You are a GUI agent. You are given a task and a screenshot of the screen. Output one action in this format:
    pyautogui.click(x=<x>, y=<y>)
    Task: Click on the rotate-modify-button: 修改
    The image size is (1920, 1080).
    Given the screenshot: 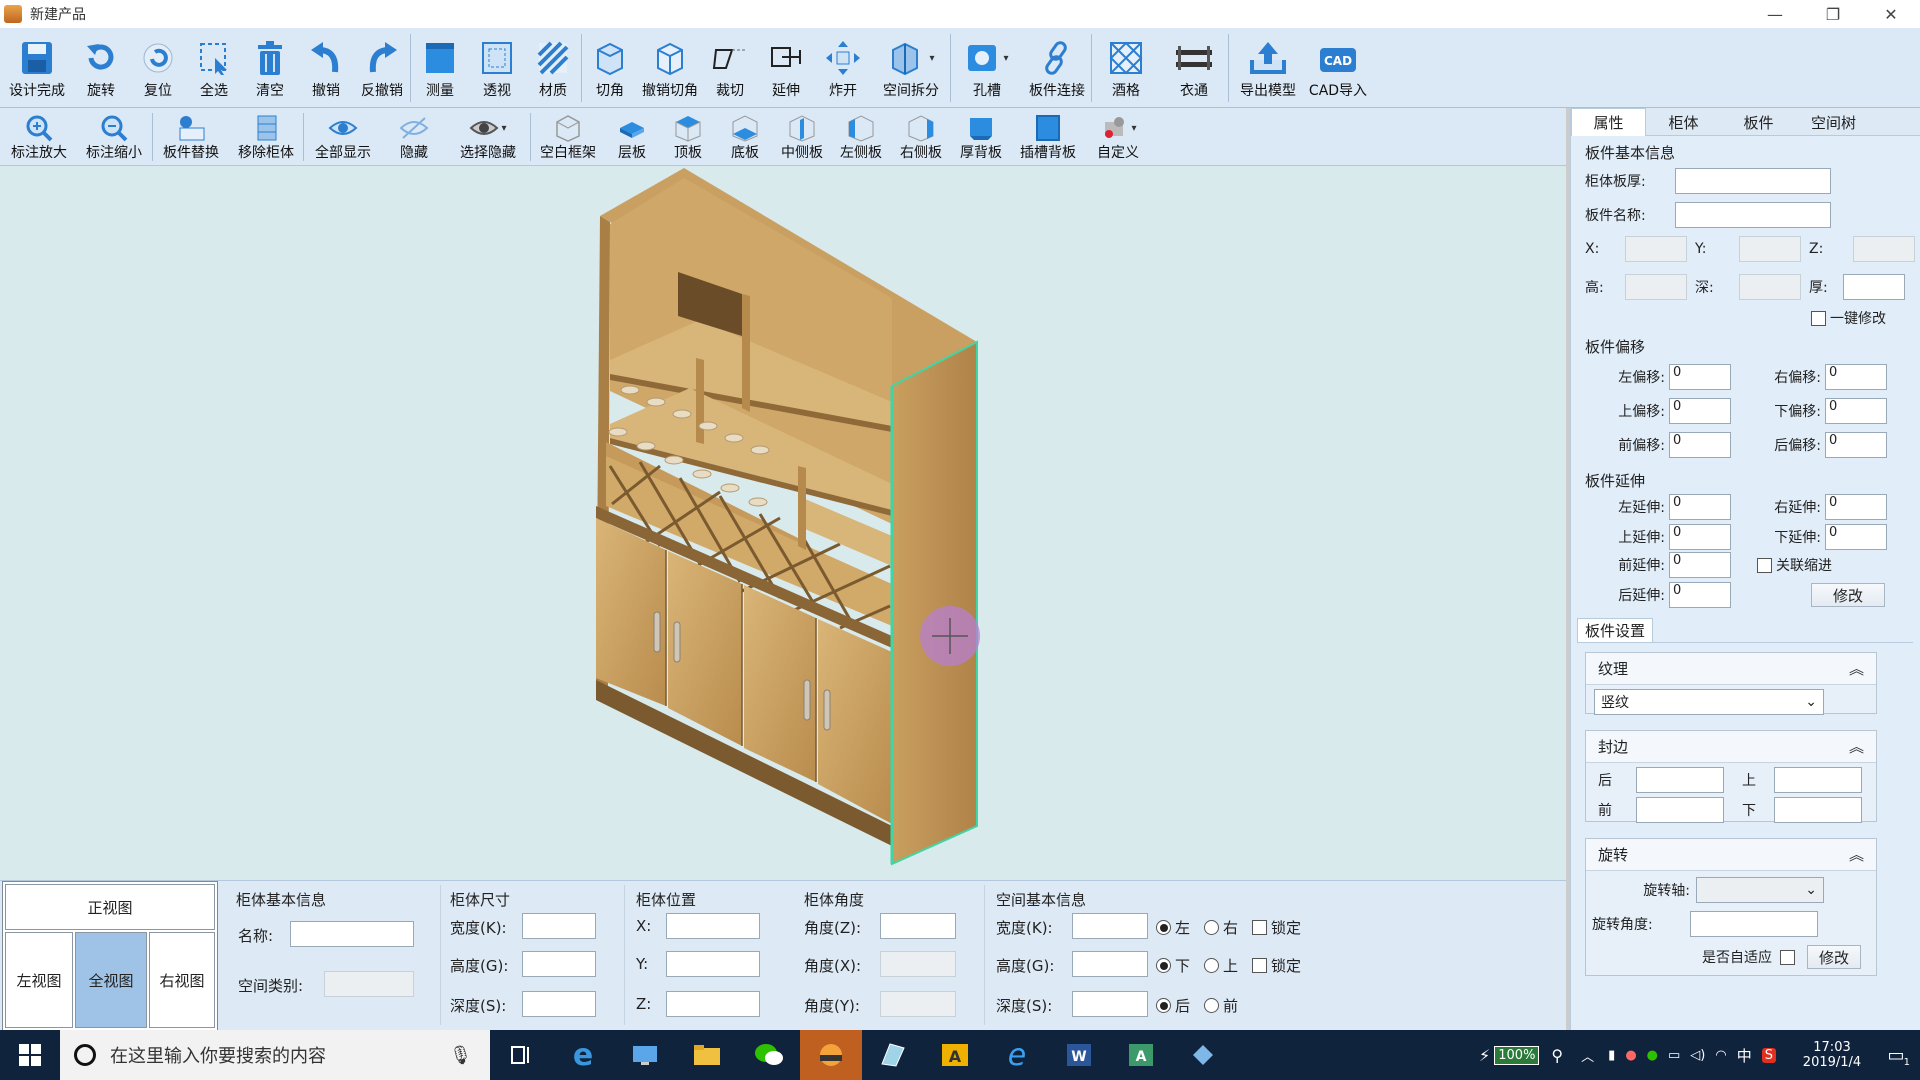 What is the action you would take?
    pyautogui.click(x=1834, y=957)
    